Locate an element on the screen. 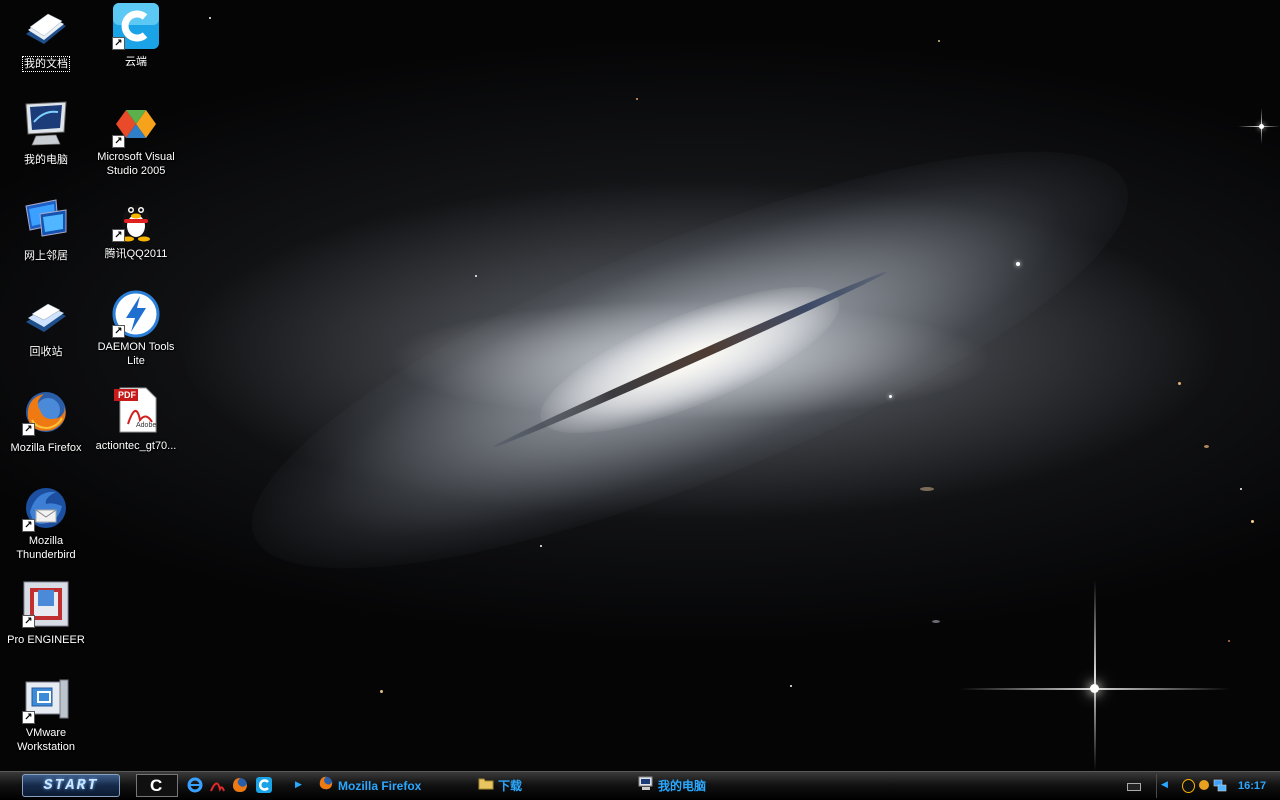 This screenshot has width=1280, height=800. thunderbird-icon: ↗ is located at coordinates (46, 508).